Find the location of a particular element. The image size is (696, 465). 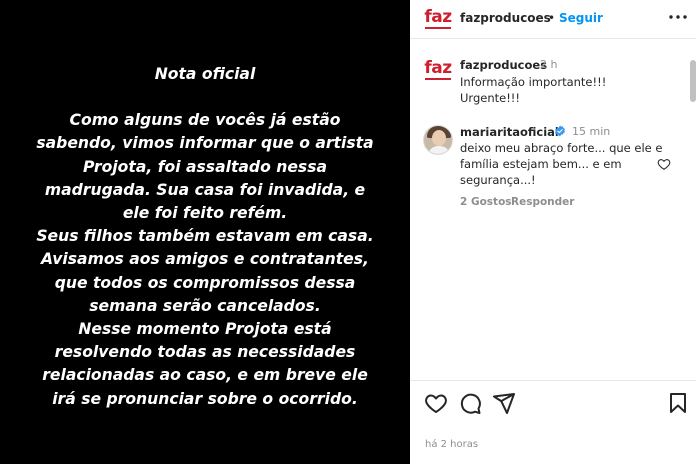

story-line: semana serão cancelados. is located at coordinates (205, 305).